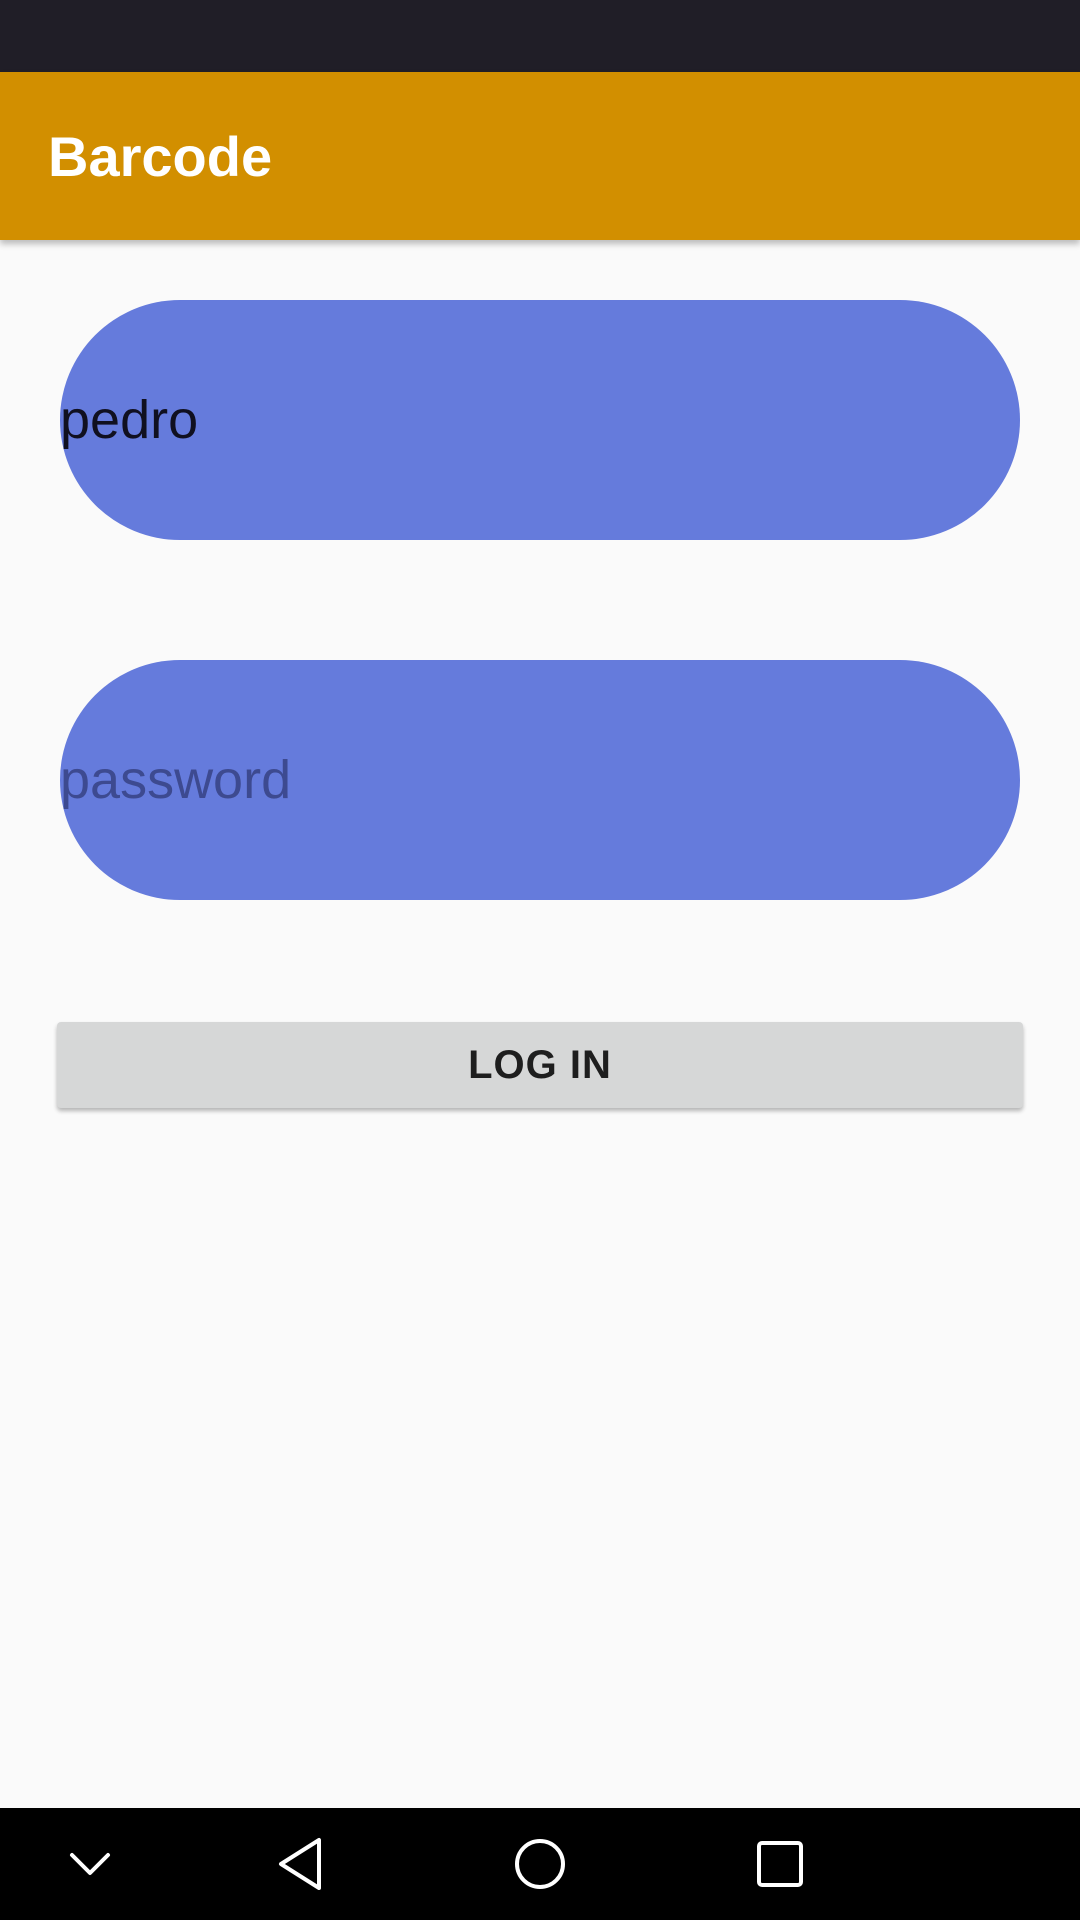  What do you see at coordinates (540, 36) in the screenshot?
I see `status-bar` at bounding box center [540, 36].